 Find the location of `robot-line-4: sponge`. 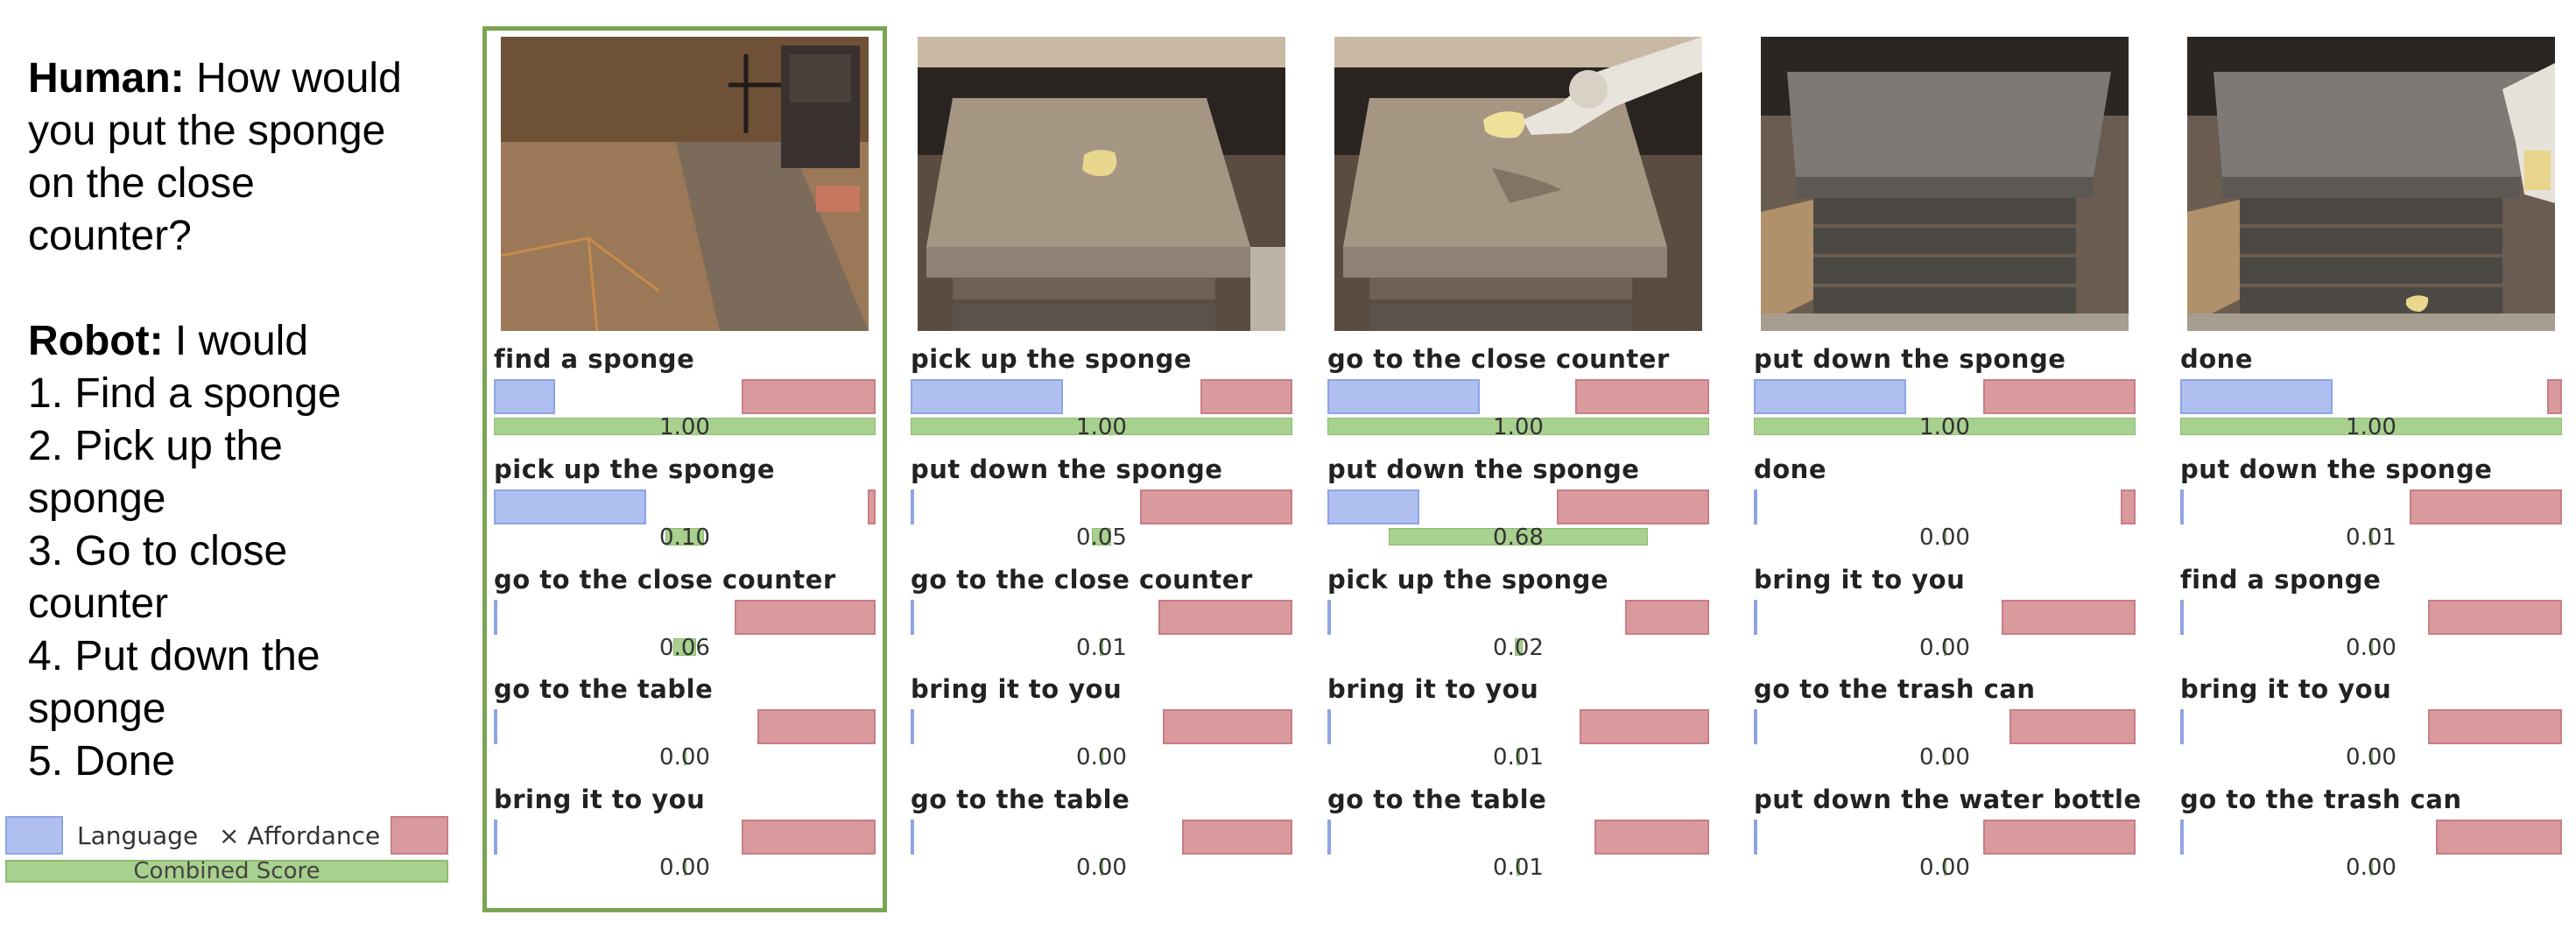

robot-line-4: sponge is located at coordinates (97, 498).